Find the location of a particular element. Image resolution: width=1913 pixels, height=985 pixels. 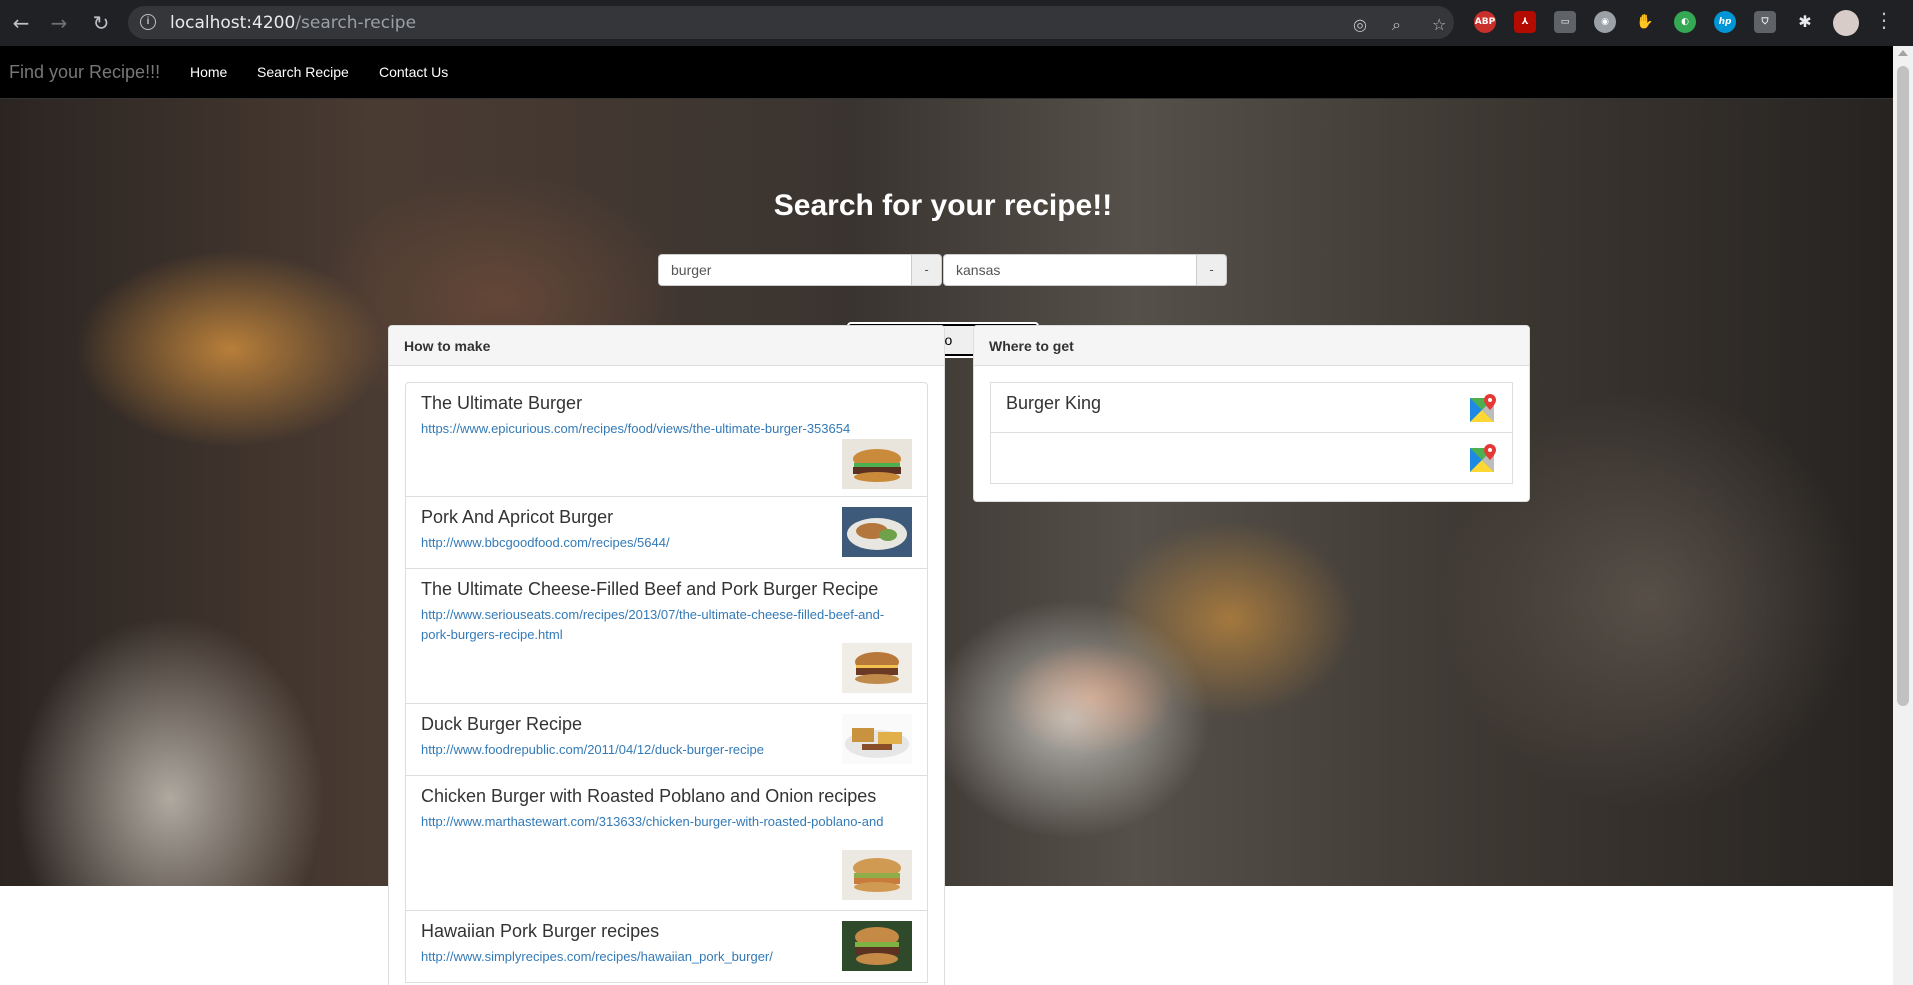

recipe-title: Hawaiian Pork Burger recipes is located at coordinates (540, 931).